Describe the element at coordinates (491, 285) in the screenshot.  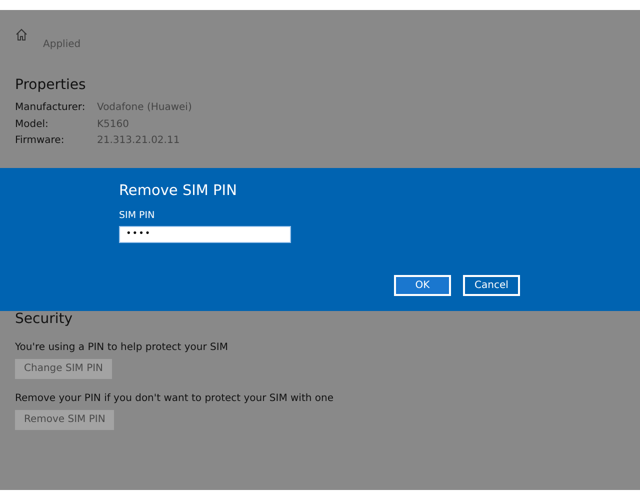
I see `cancel-button: Cancel` at that location.